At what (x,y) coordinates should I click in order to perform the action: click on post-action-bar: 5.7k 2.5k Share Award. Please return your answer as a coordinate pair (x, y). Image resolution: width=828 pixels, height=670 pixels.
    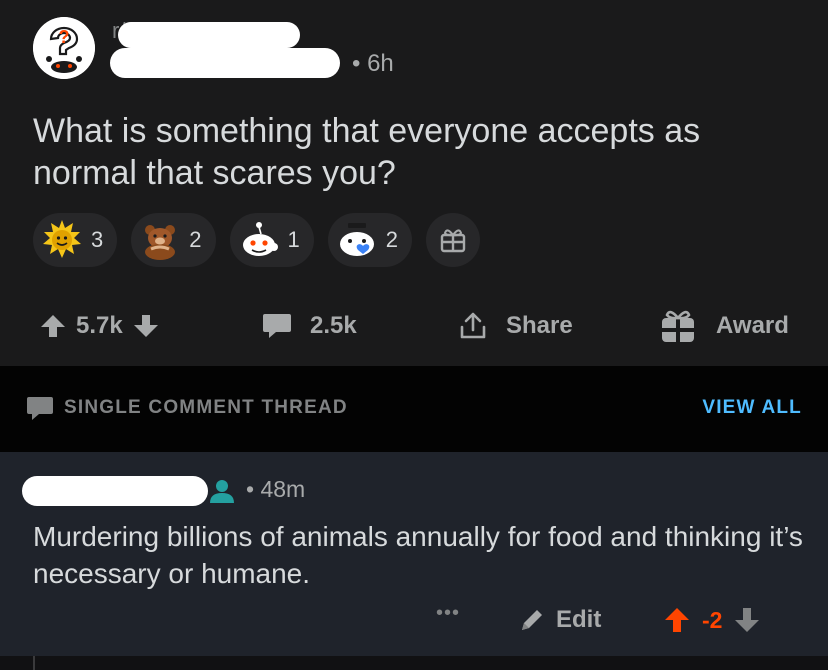
    Looking at the image, I should click on (414, 326).